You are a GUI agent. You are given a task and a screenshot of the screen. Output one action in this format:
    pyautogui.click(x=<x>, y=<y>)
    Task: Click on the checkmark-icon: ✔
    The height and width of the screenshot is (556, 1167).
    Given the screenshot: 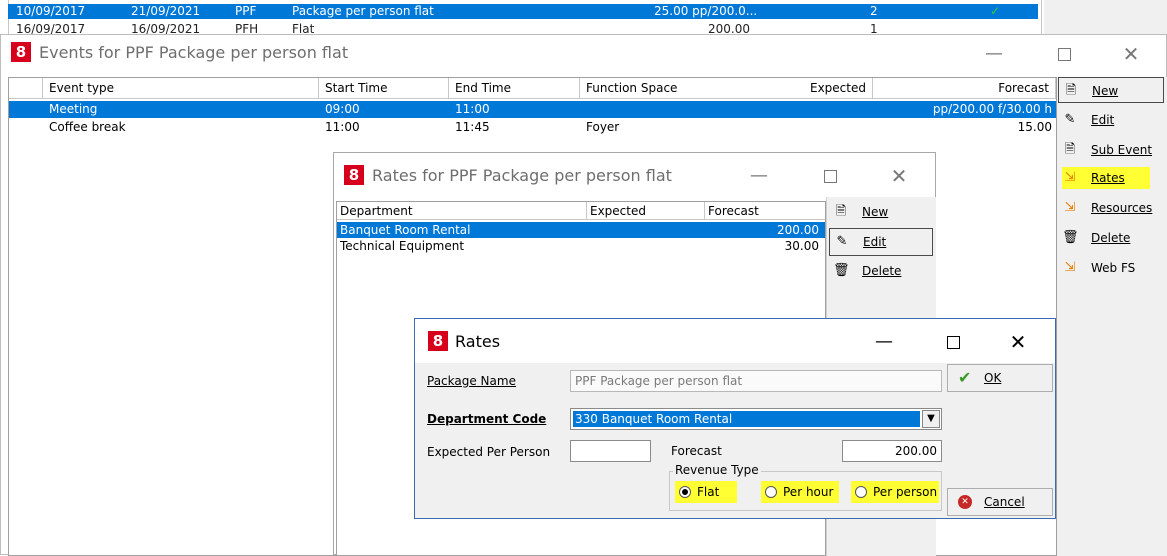 What is the action you would take?
    pyautogui.click(x=965, y=377)
    